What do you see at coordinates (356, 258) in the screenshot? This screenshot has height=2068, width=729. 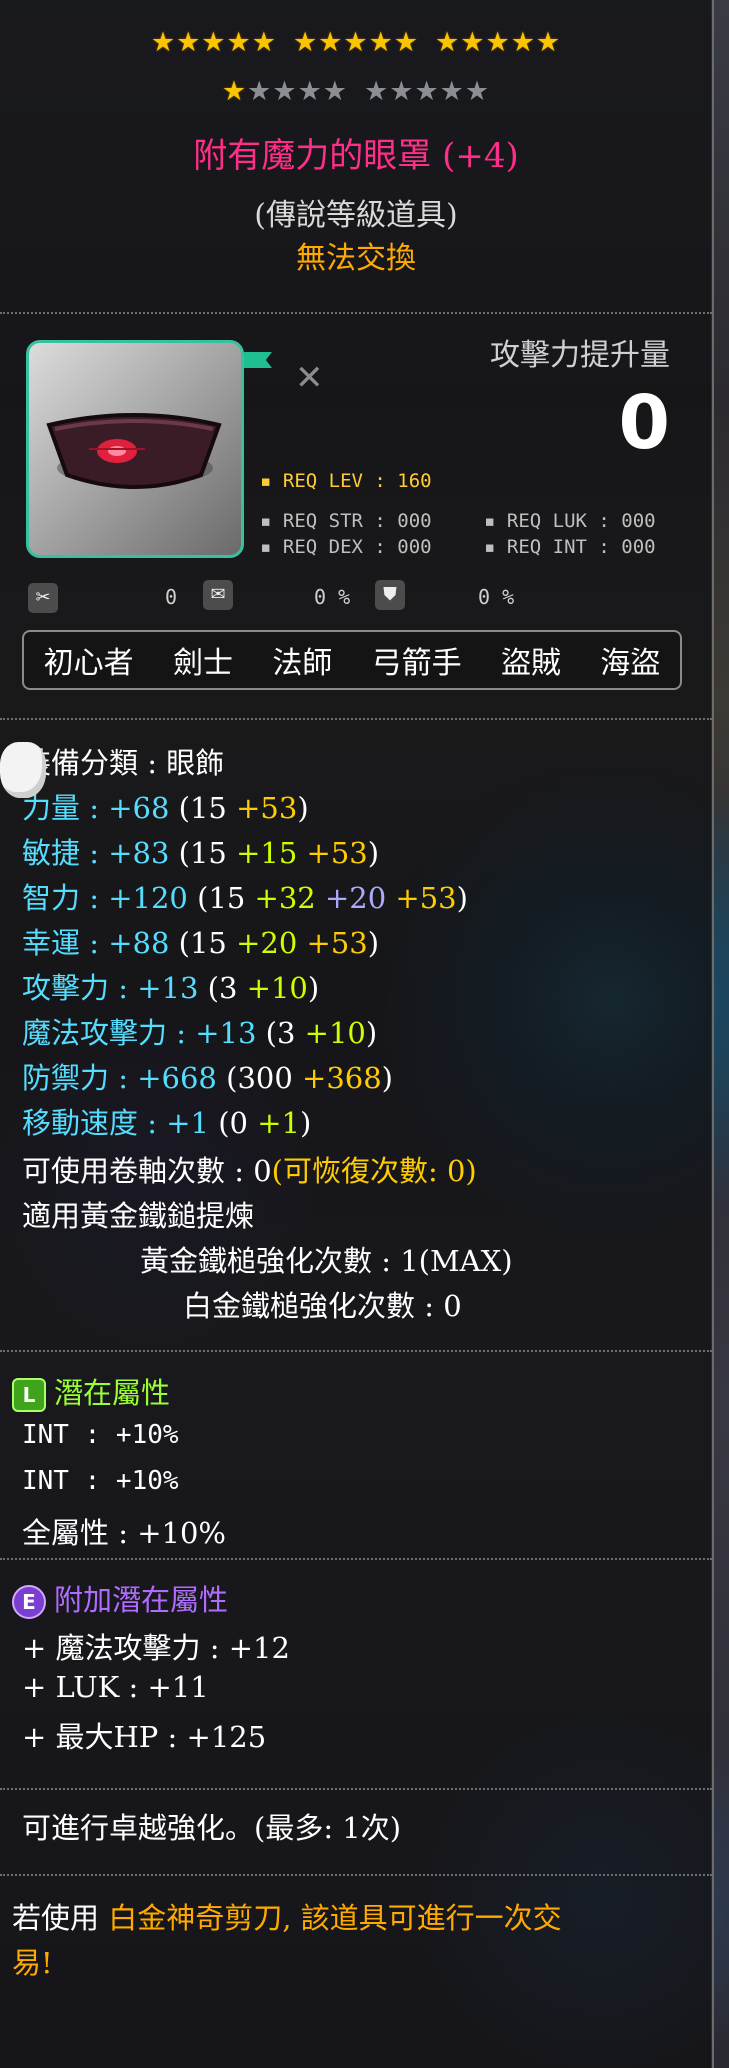 I see `trade-status: 無法交換` at bounding box center [356, 258].